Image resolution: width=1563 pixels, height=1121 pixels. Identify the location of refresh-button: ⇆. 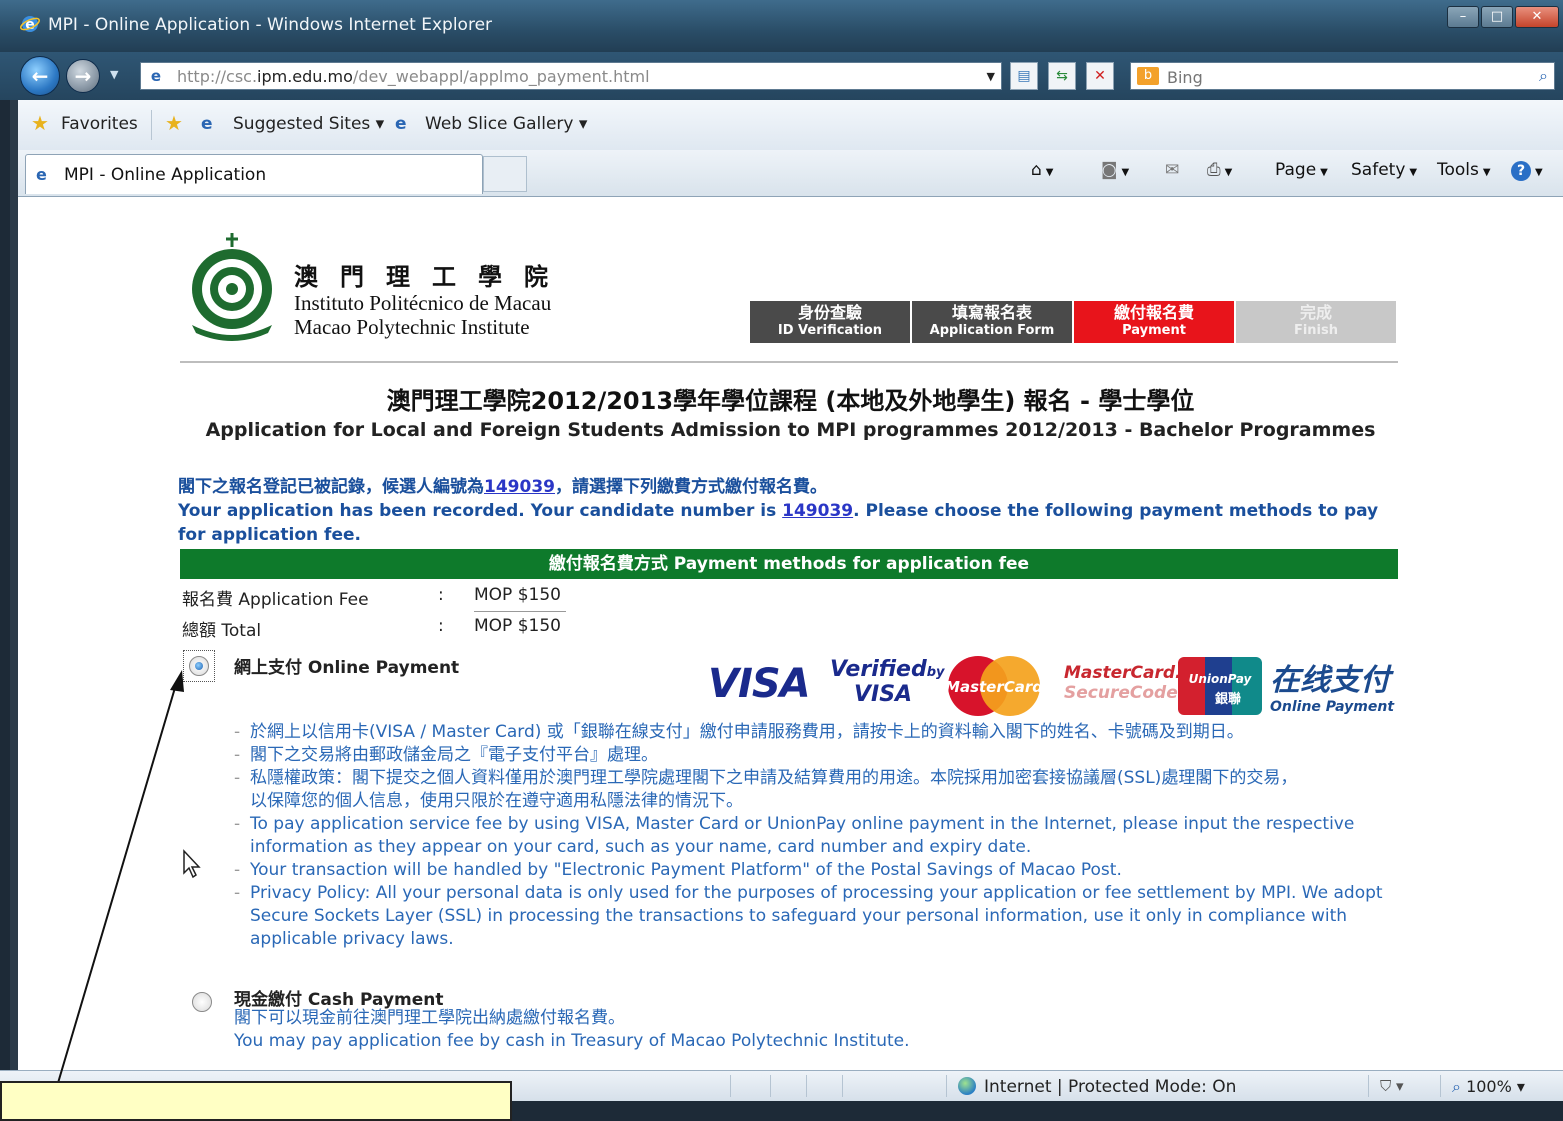
(1062, 76).